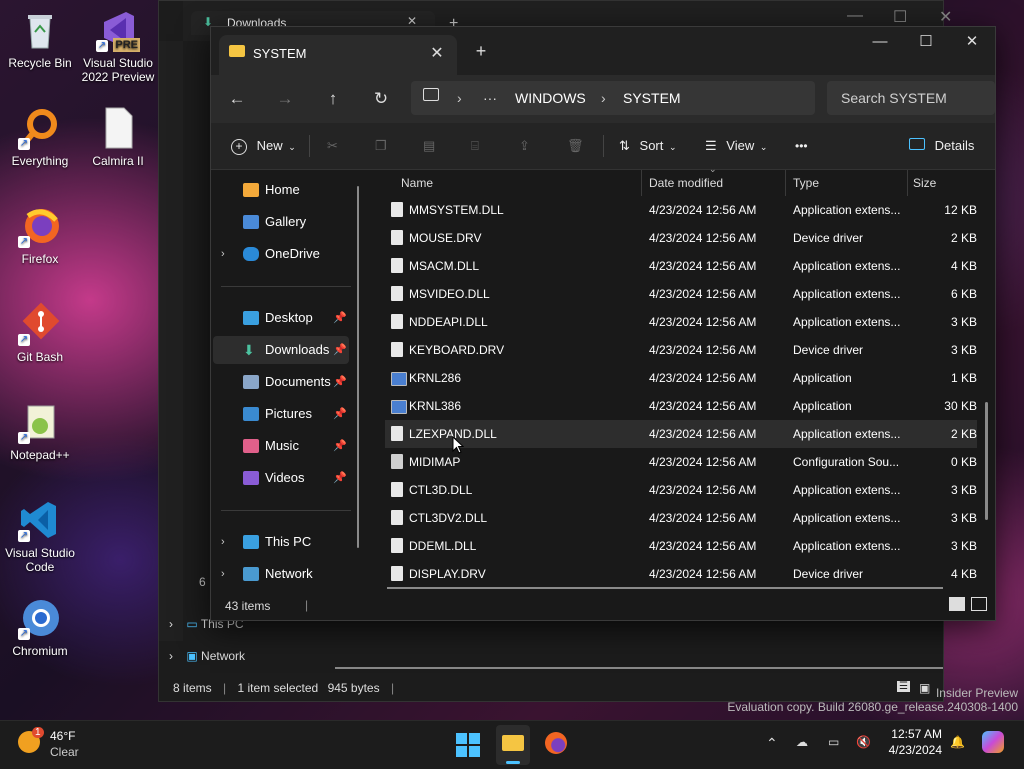 This screenshot has height=769, width=1024. Describe the element at coordinates (475, 146) in the screenshot. I see `rename-icon: ⌸` at that location.